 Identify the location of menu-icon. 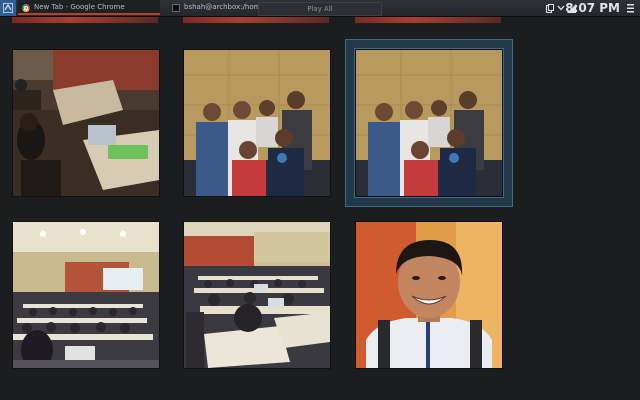
(630, 8).